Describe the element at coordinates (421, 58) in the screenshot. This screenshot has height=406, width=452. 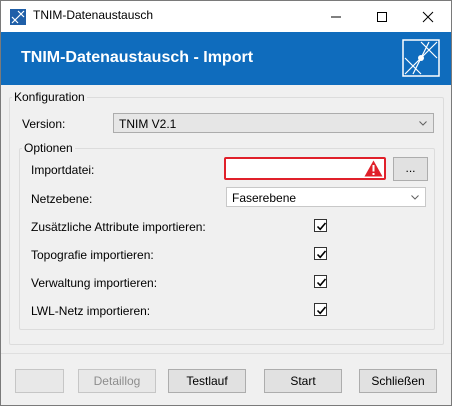
I see `company-logo-icon` at that location.